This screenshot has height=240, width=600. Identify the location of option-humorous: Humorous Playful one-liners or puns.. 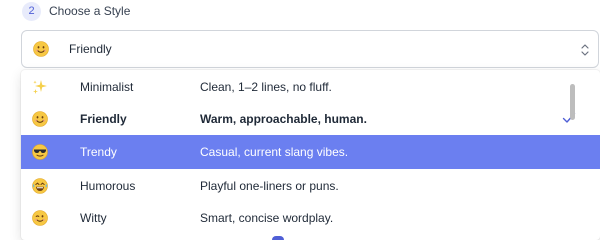
(310, 185).